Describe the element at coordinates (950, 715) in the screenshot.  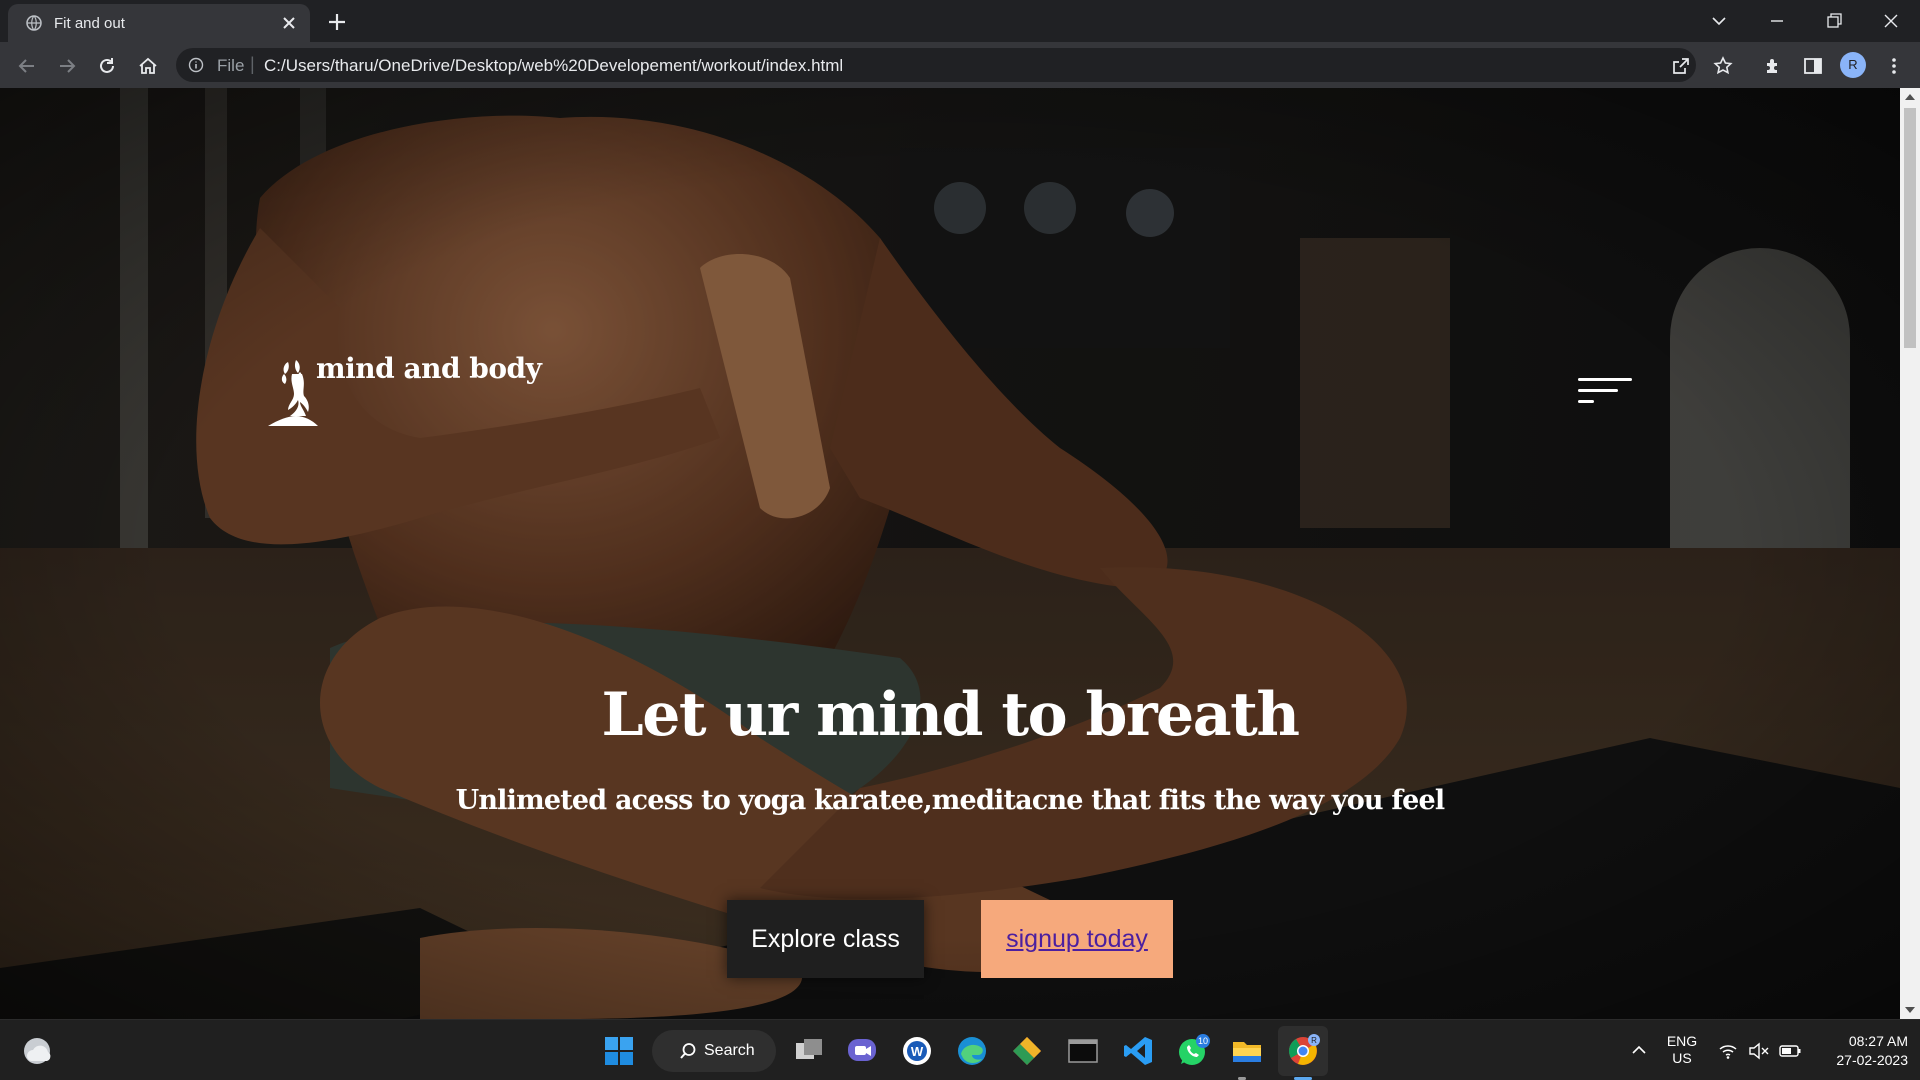
I see `hero-title: Let ur mind to breath` at that location.